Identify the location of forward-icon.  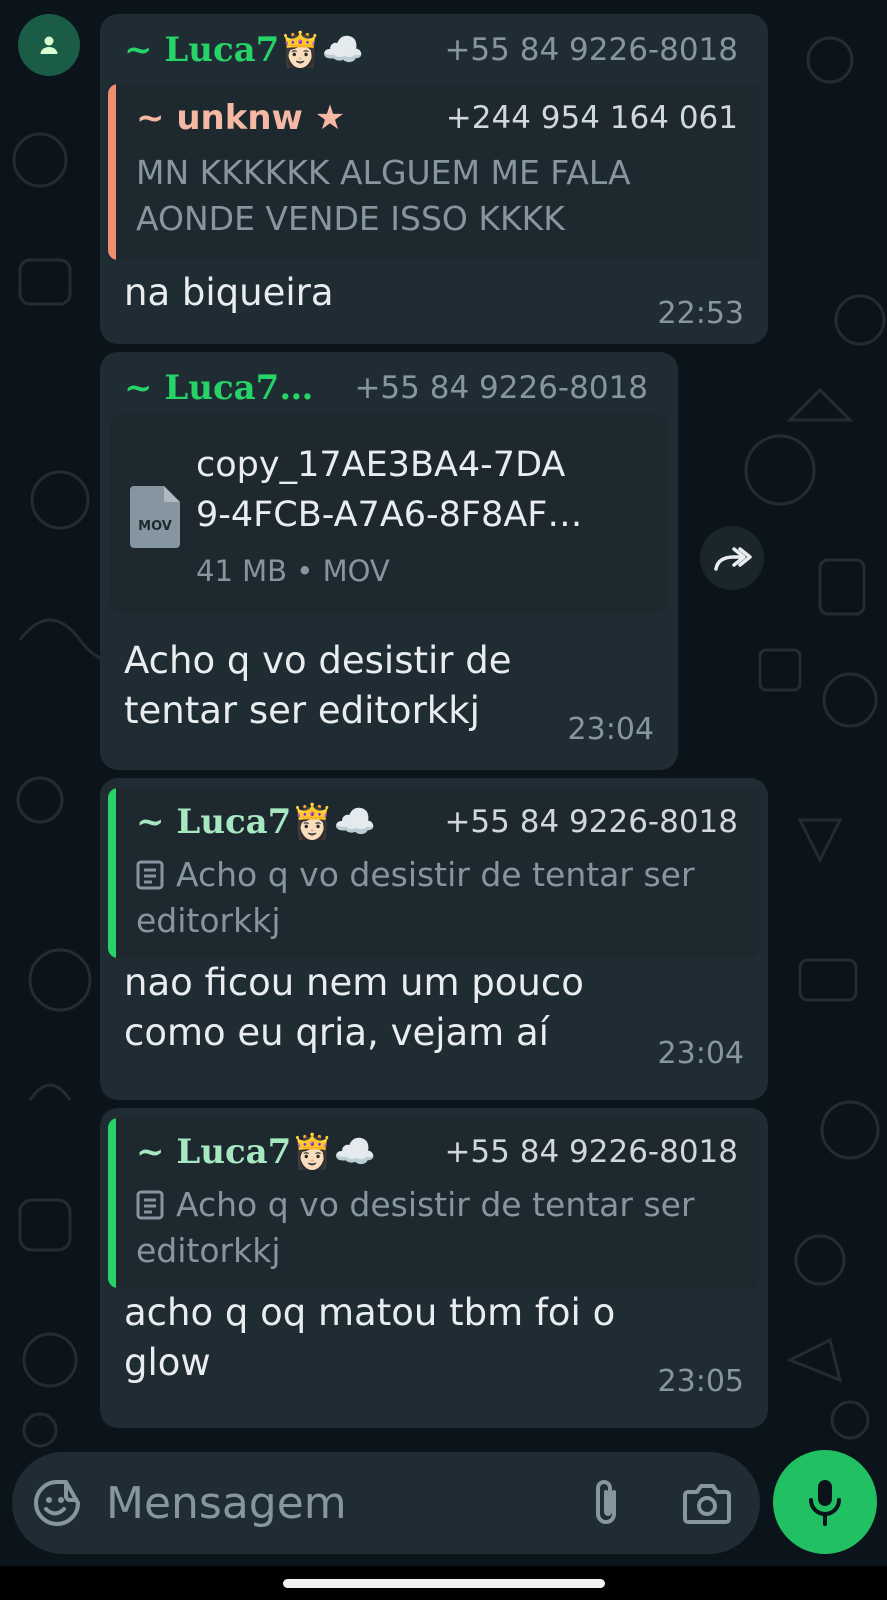
(733, 559).